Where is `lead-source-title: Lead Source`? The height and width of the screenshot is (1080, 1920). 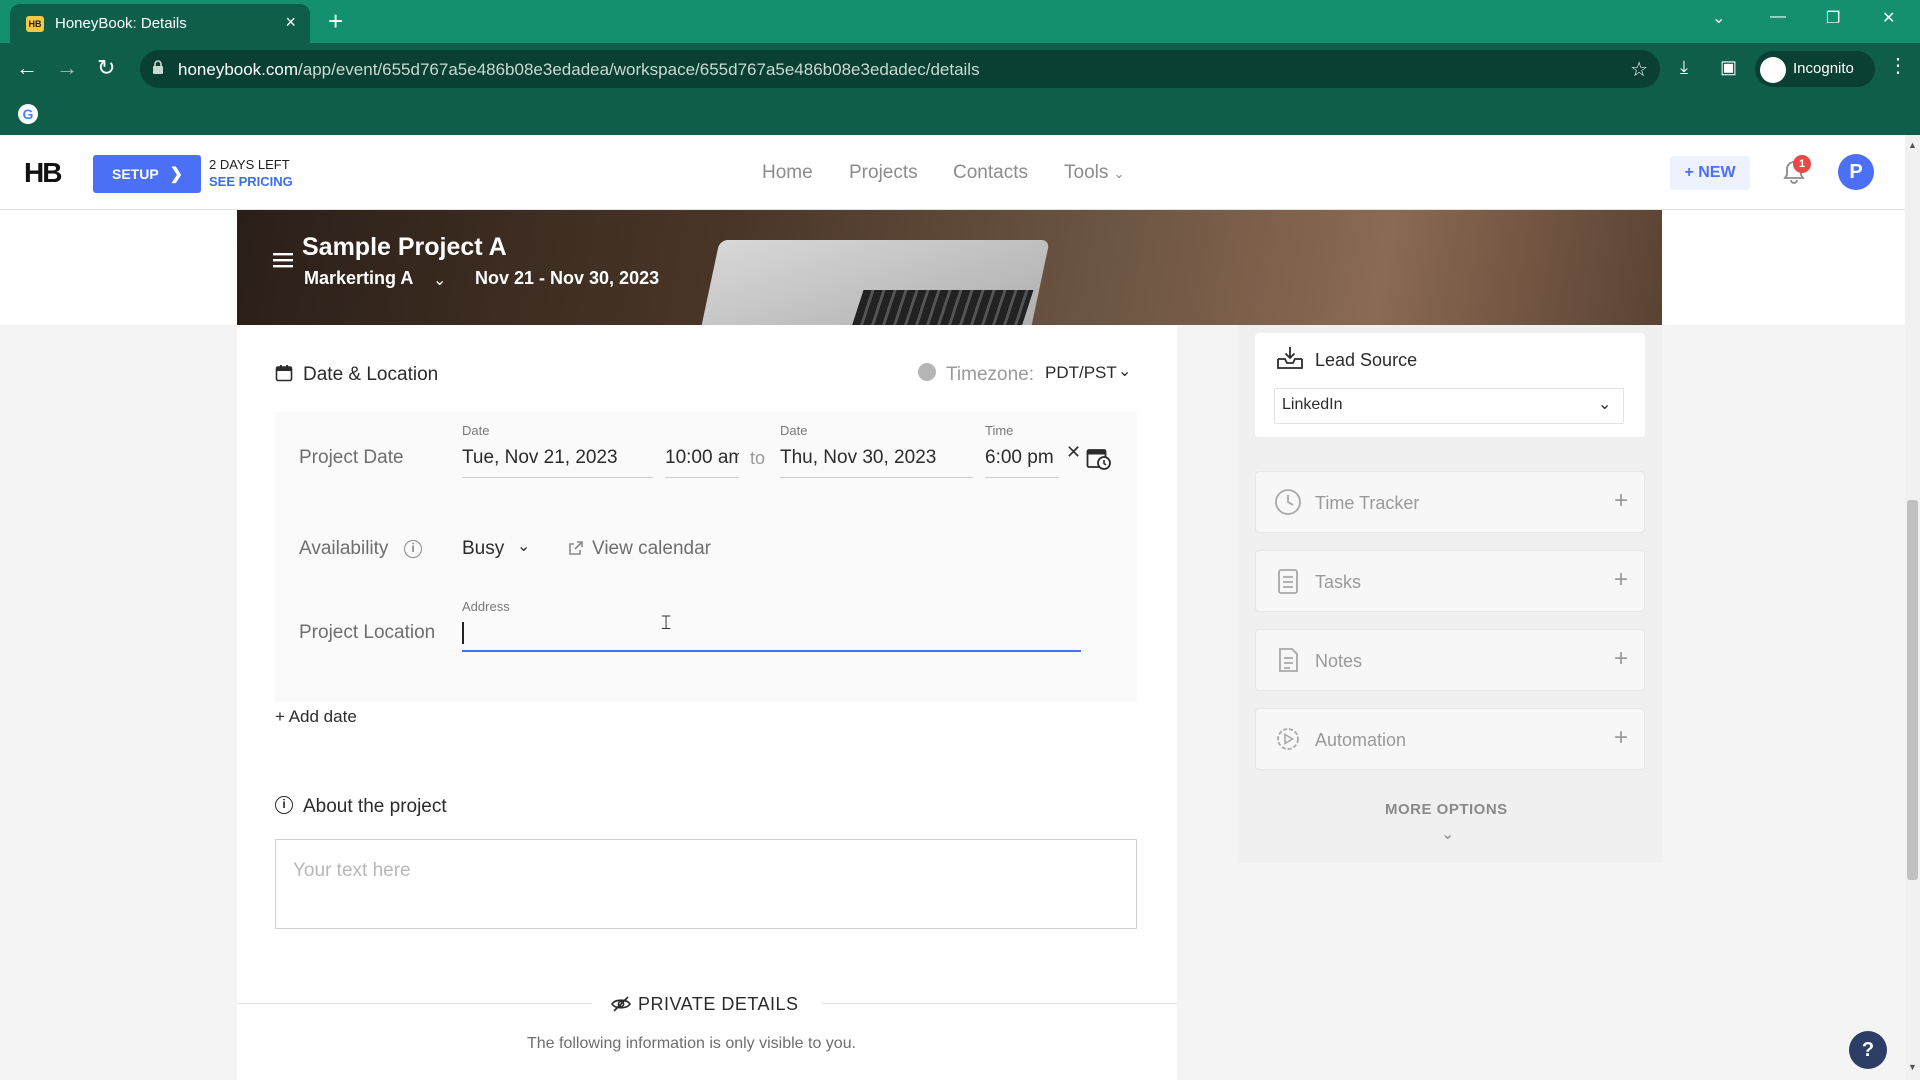
lead-source-title: Lead Source is located at coordinates (1366, 360).